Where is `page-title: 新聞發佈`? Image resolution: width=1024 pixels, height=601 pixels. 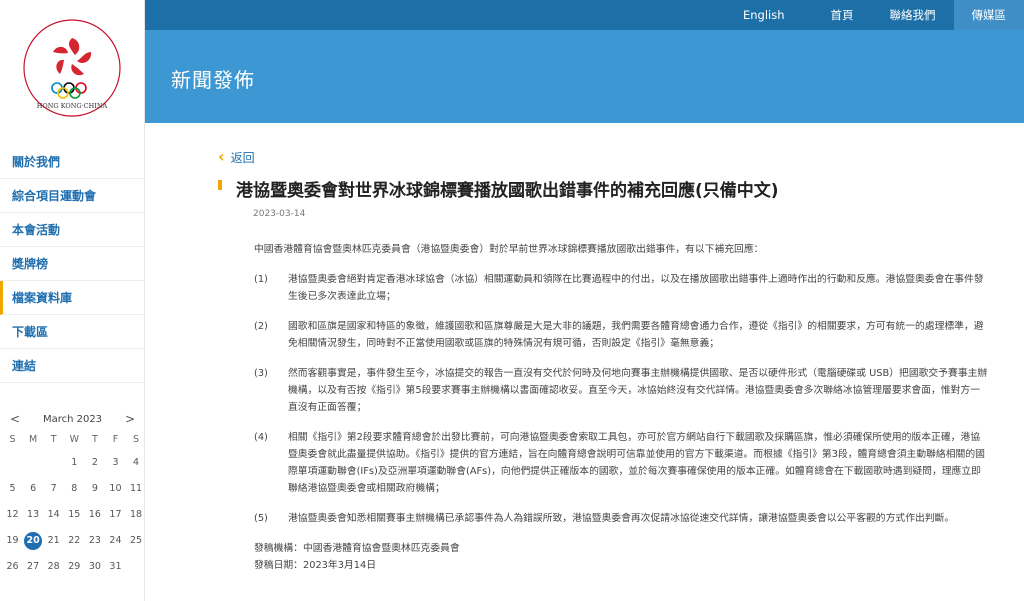
page-title: 新聞發佈 is located at coordinates (213, 80).